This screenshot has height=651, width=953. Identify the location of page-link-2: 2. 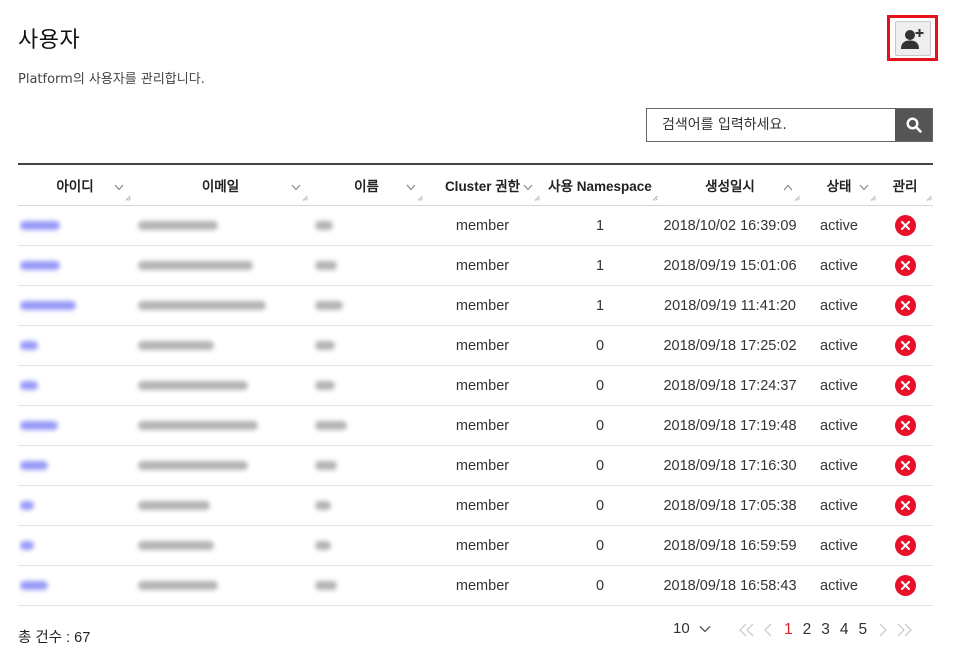
(807, 630).